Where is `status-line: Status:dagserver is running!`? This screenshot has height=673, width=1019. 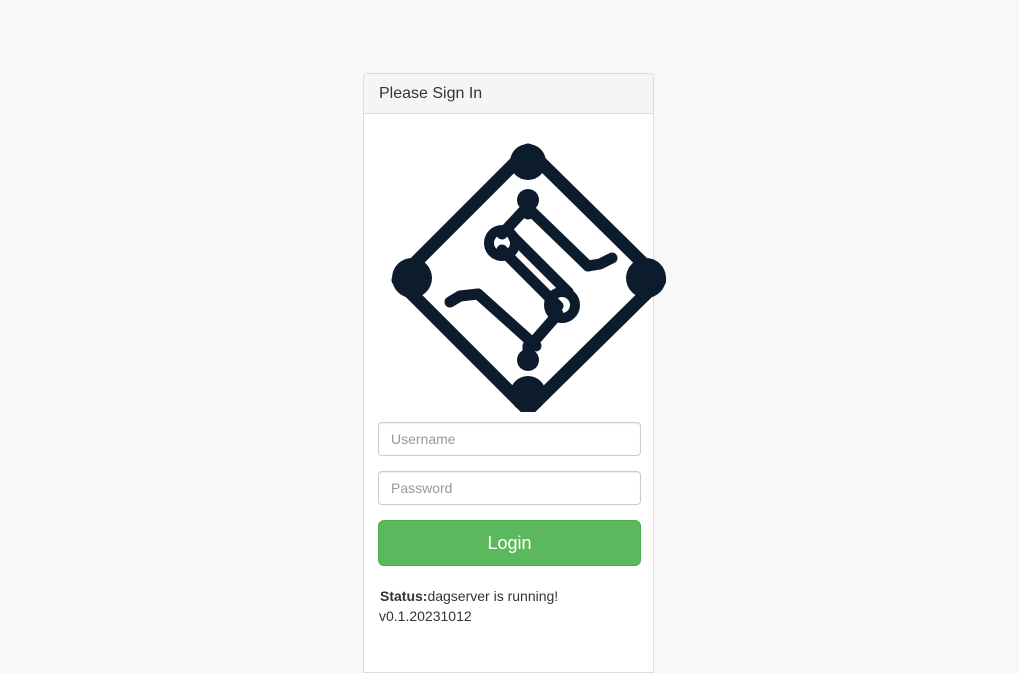
status-line: Status:dagserver is running! is located at coordinates (469, 596).